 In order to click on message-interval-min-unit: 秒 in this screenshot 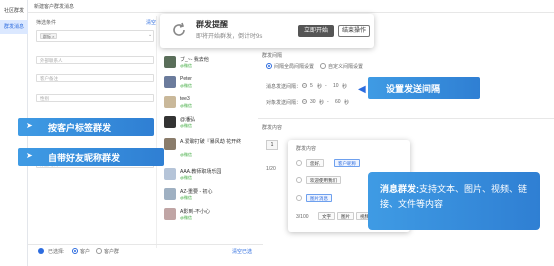, I will do `click(320, 87)`.